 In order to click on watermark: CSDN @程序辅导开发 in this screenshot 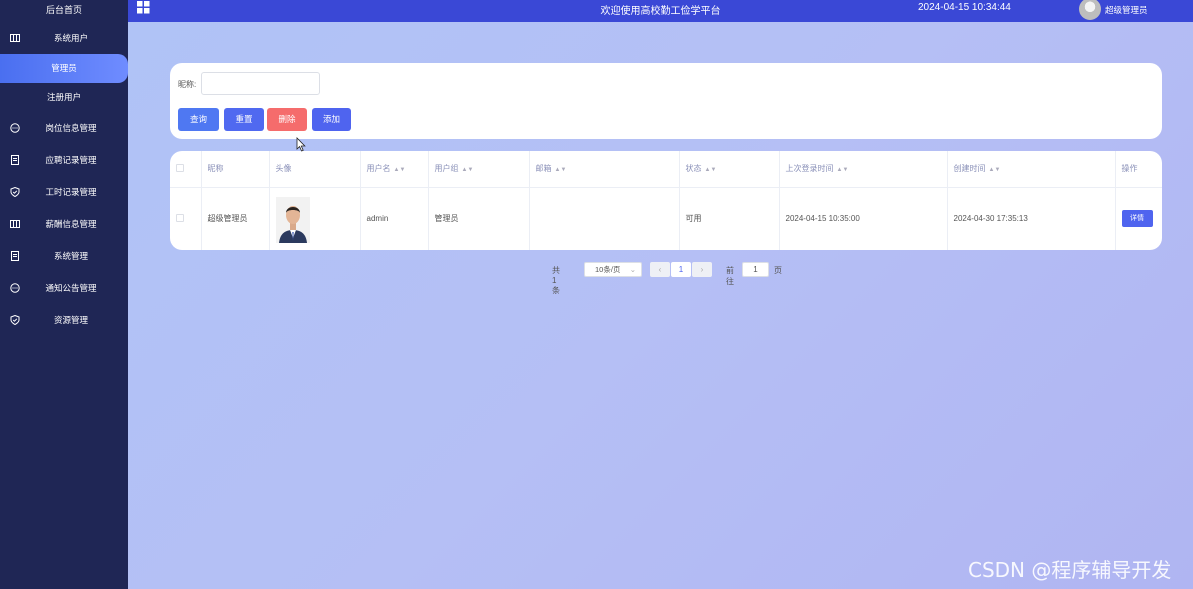, I will do `click(1070, 570)`.